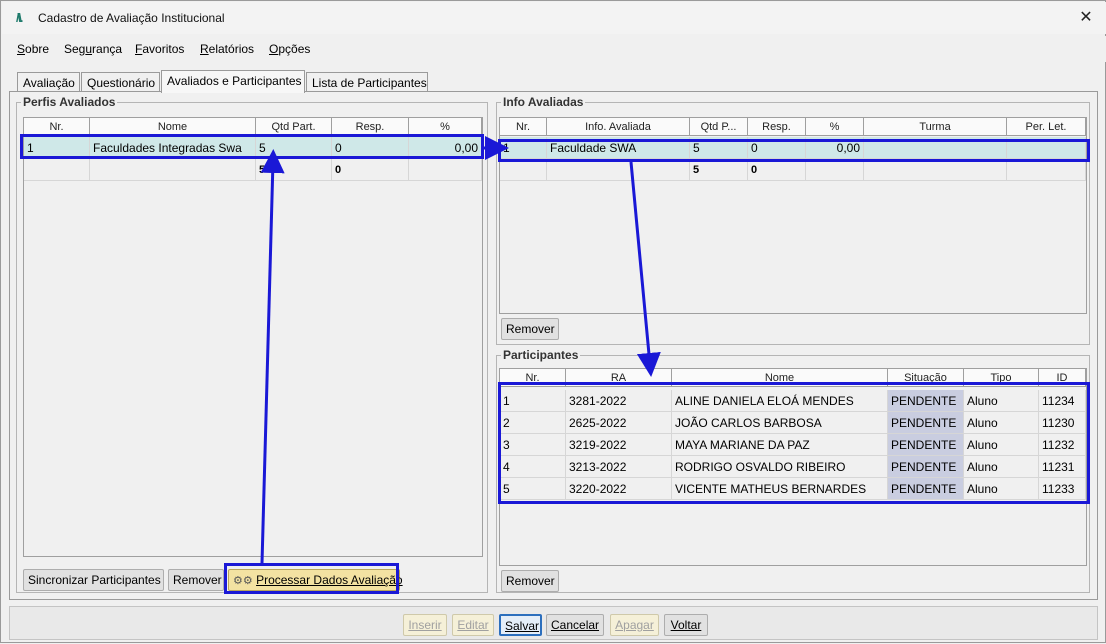 The width and height of the screenshot is (1106, 644). Describe the element at coordinates (233, 81) in the screenshot. I see `tab-avaliados-participantes: Avaliados e Participantes` at that location.